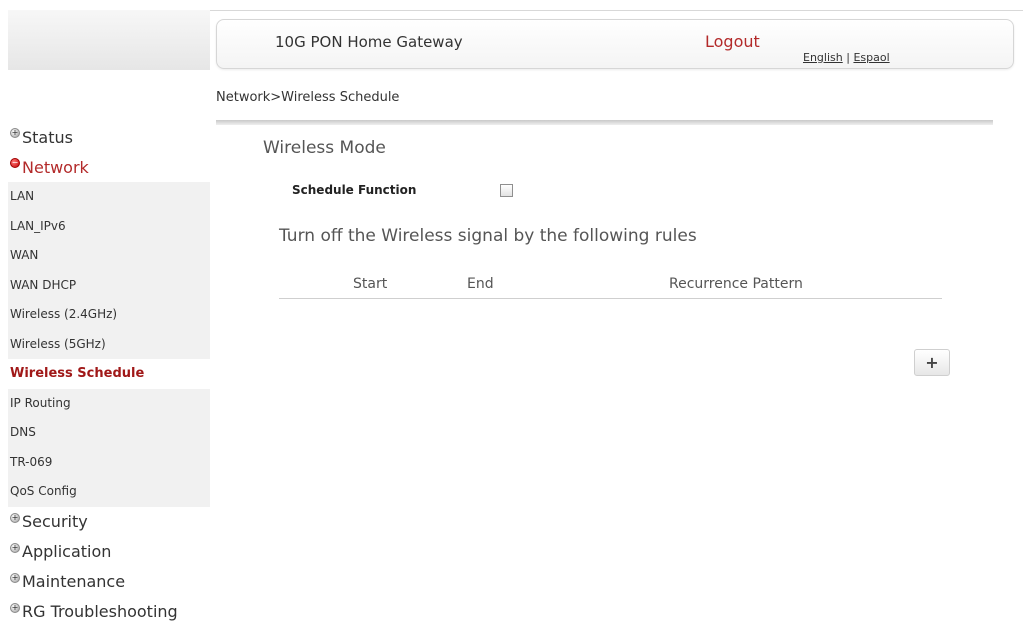  I want to click on lang-spanish-link: Espaol, so click(871, 57).